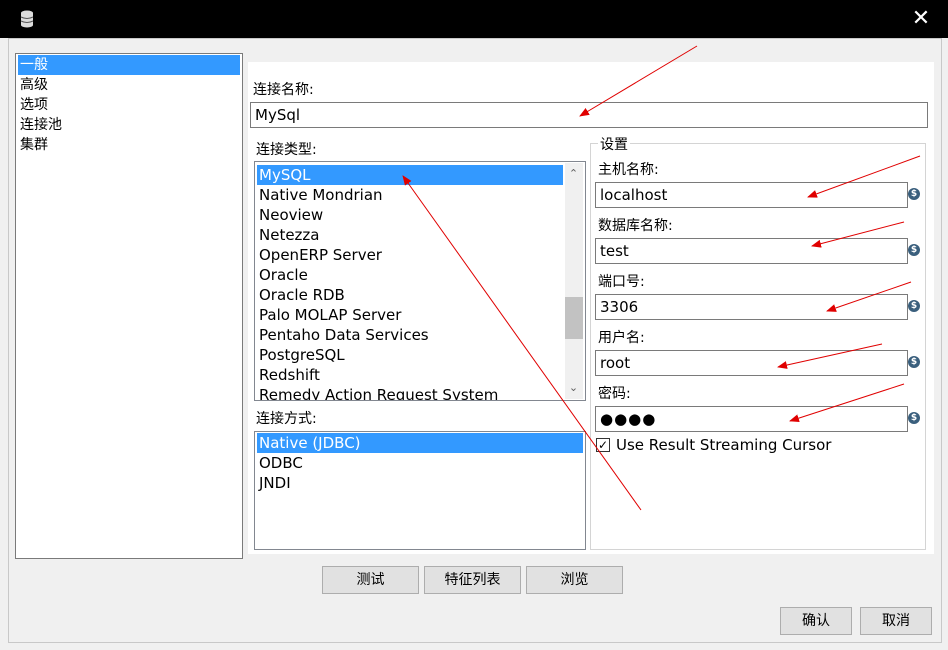  What do you see at coordinates (288, 375) in the screenshot?
I see `list-item: Redshift` at bounding box center [288, 375].